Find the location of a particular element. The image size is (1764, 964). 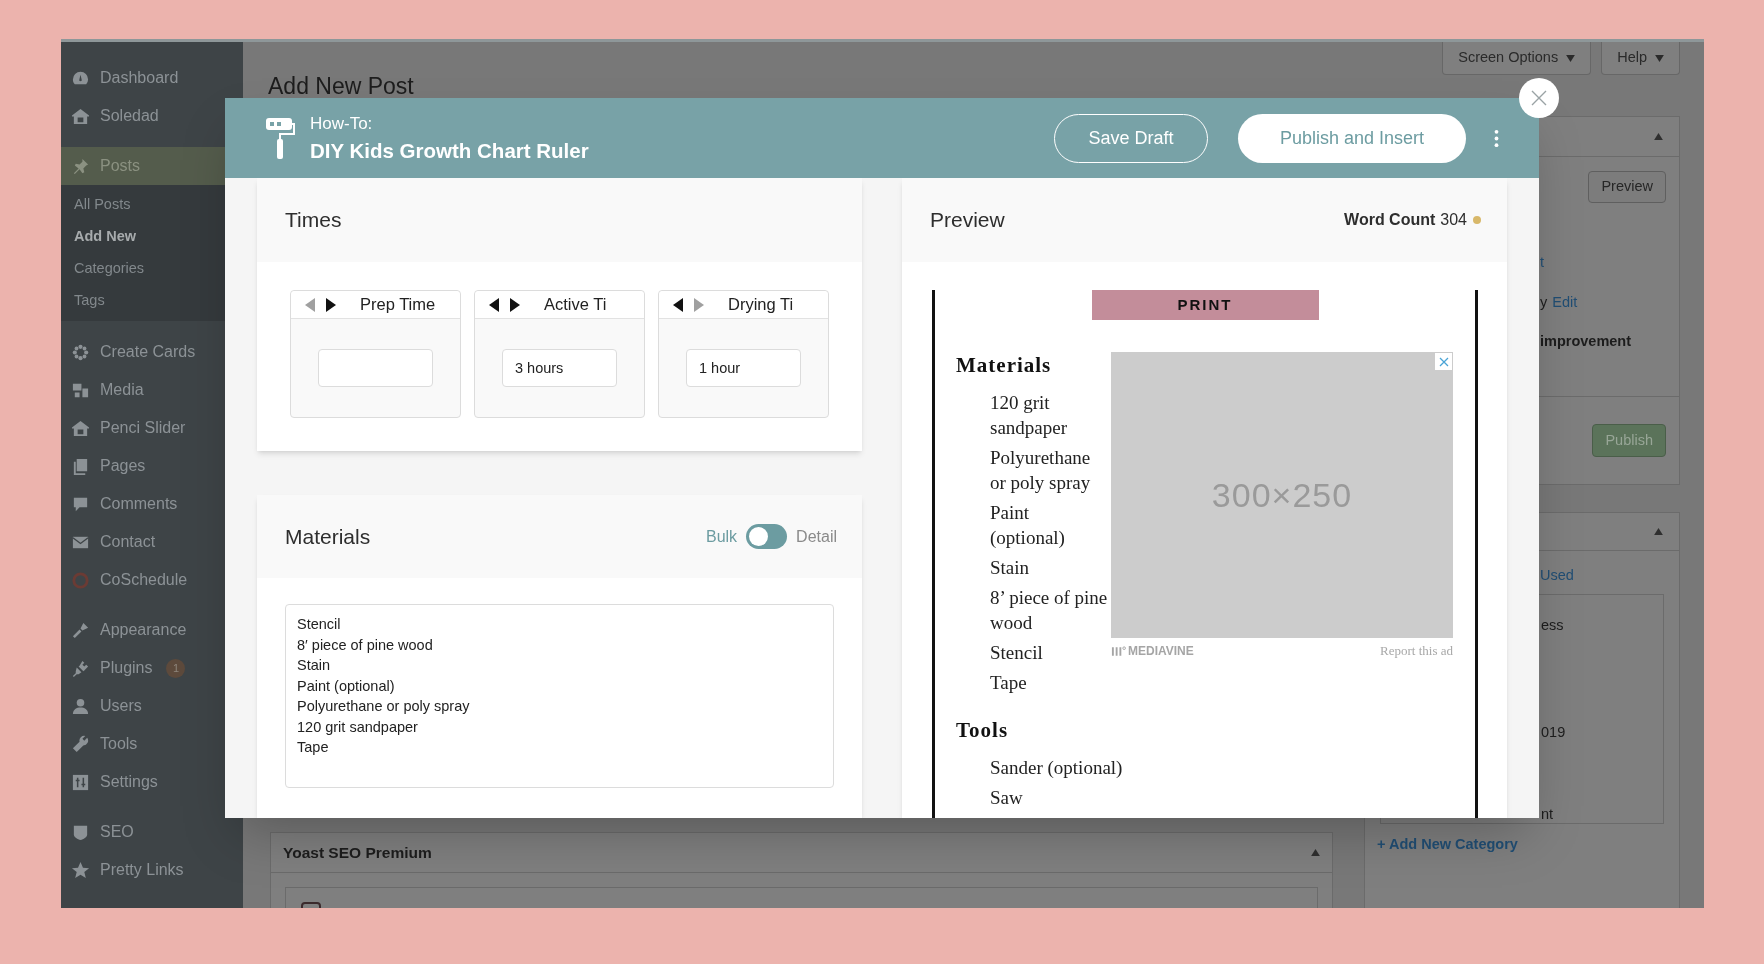

paint-roller-icon is located at coordinates (280, 138).